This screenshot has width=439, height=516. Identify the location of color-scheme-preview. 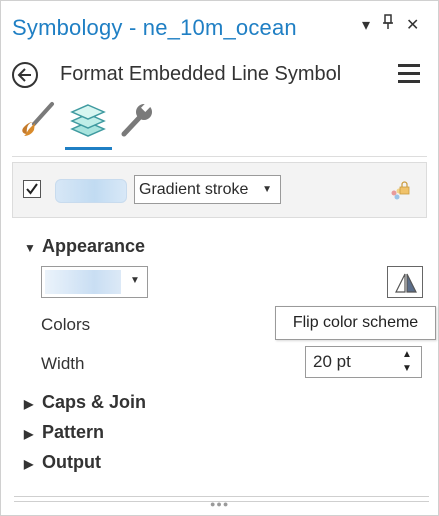
(83, 282).